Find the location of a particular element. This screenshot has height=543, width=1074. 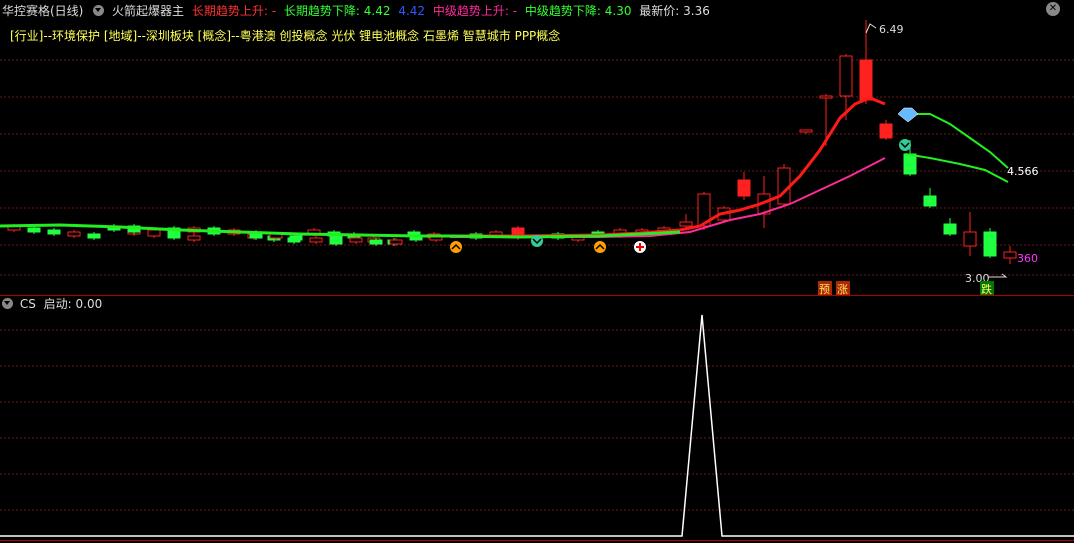

diamond-icon is located at coordinates (908, 115).